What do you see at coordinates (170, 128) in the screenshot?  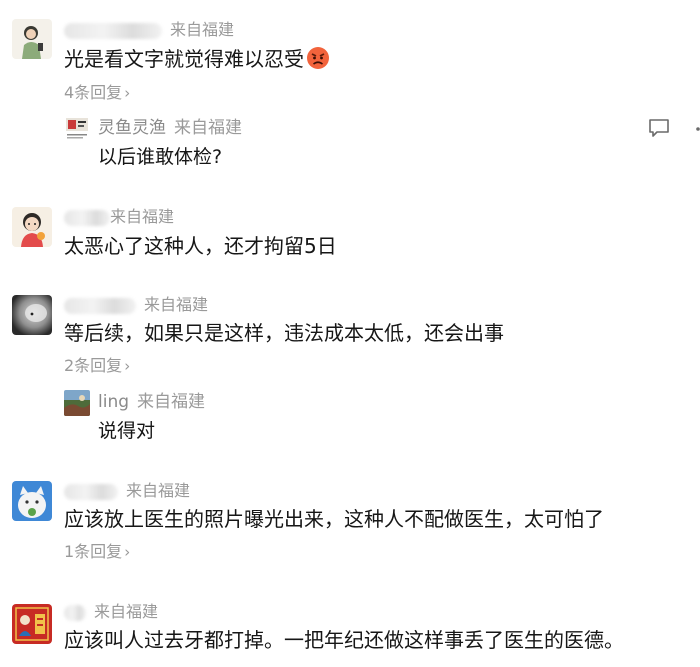 I see `reply-meta: 灵鱼灵渔 来自福建` at bounding box center [170, 128].